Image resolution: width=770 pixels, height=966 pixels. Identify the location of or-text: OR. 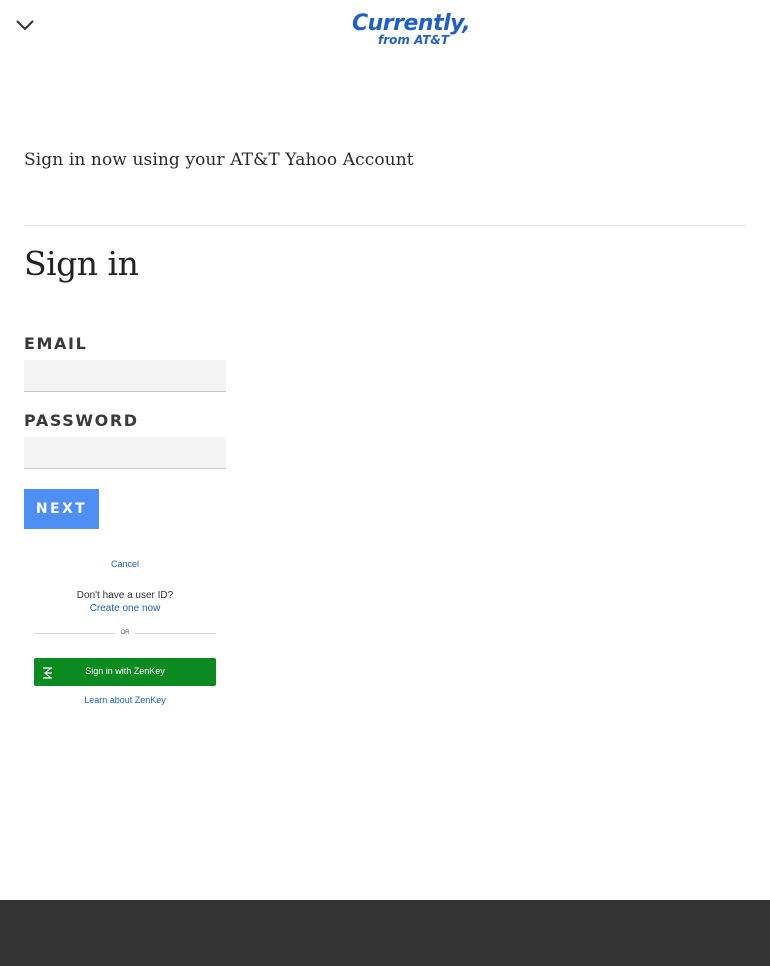
(125, 633).